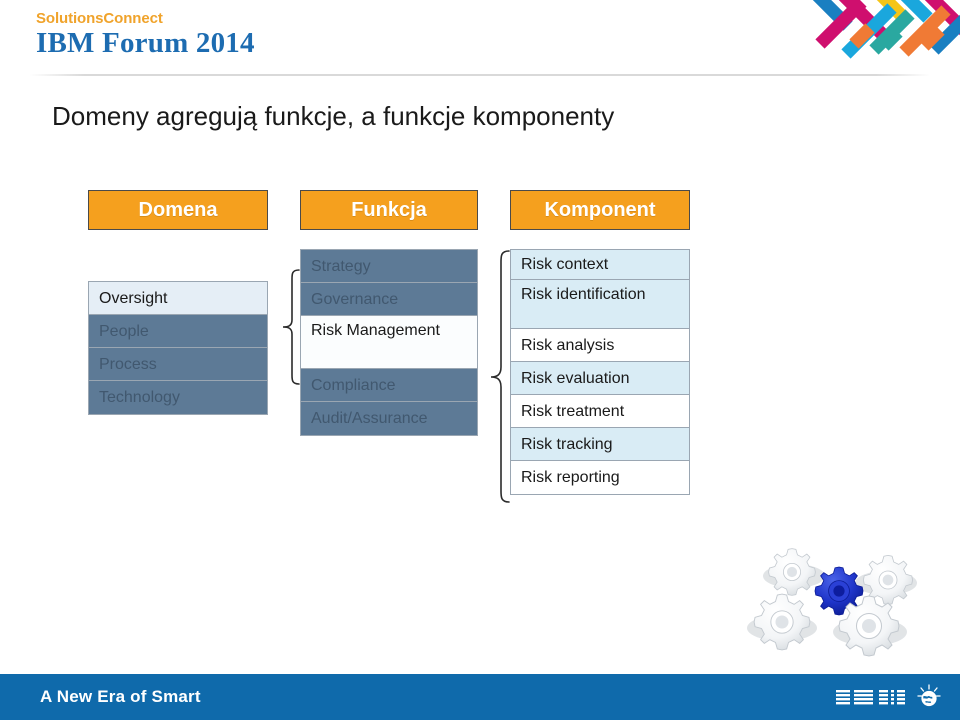  I want to click on brace-oversight-to-funkcja-icon, so click(285, 327).